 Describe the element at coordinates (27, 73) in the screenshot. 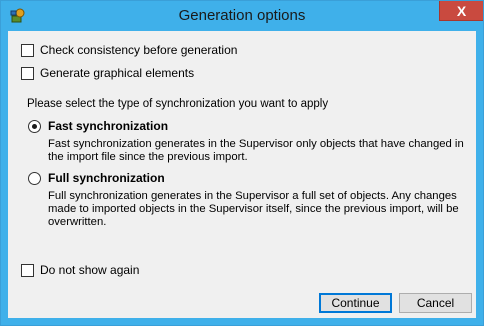

I see `graphical-elements-checkbox` at that location.